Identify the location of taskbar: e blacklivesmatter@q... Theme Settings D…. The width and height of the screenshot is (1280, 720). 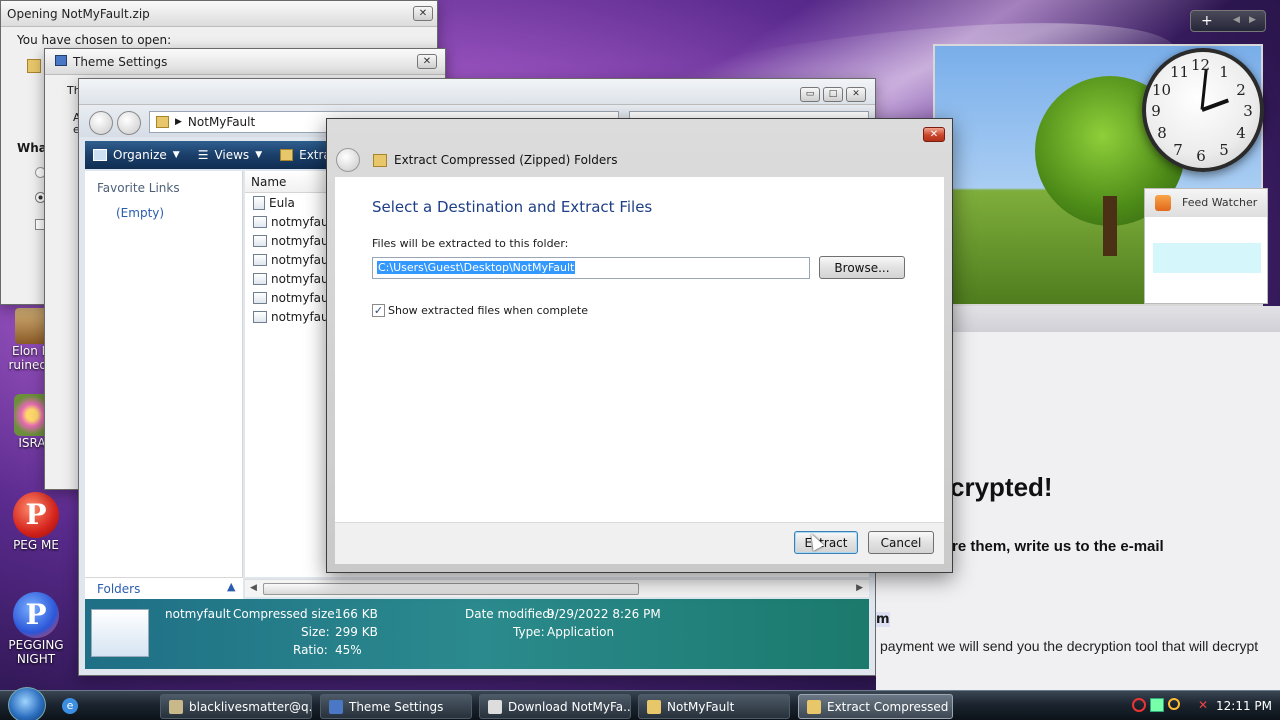
(640, 703).